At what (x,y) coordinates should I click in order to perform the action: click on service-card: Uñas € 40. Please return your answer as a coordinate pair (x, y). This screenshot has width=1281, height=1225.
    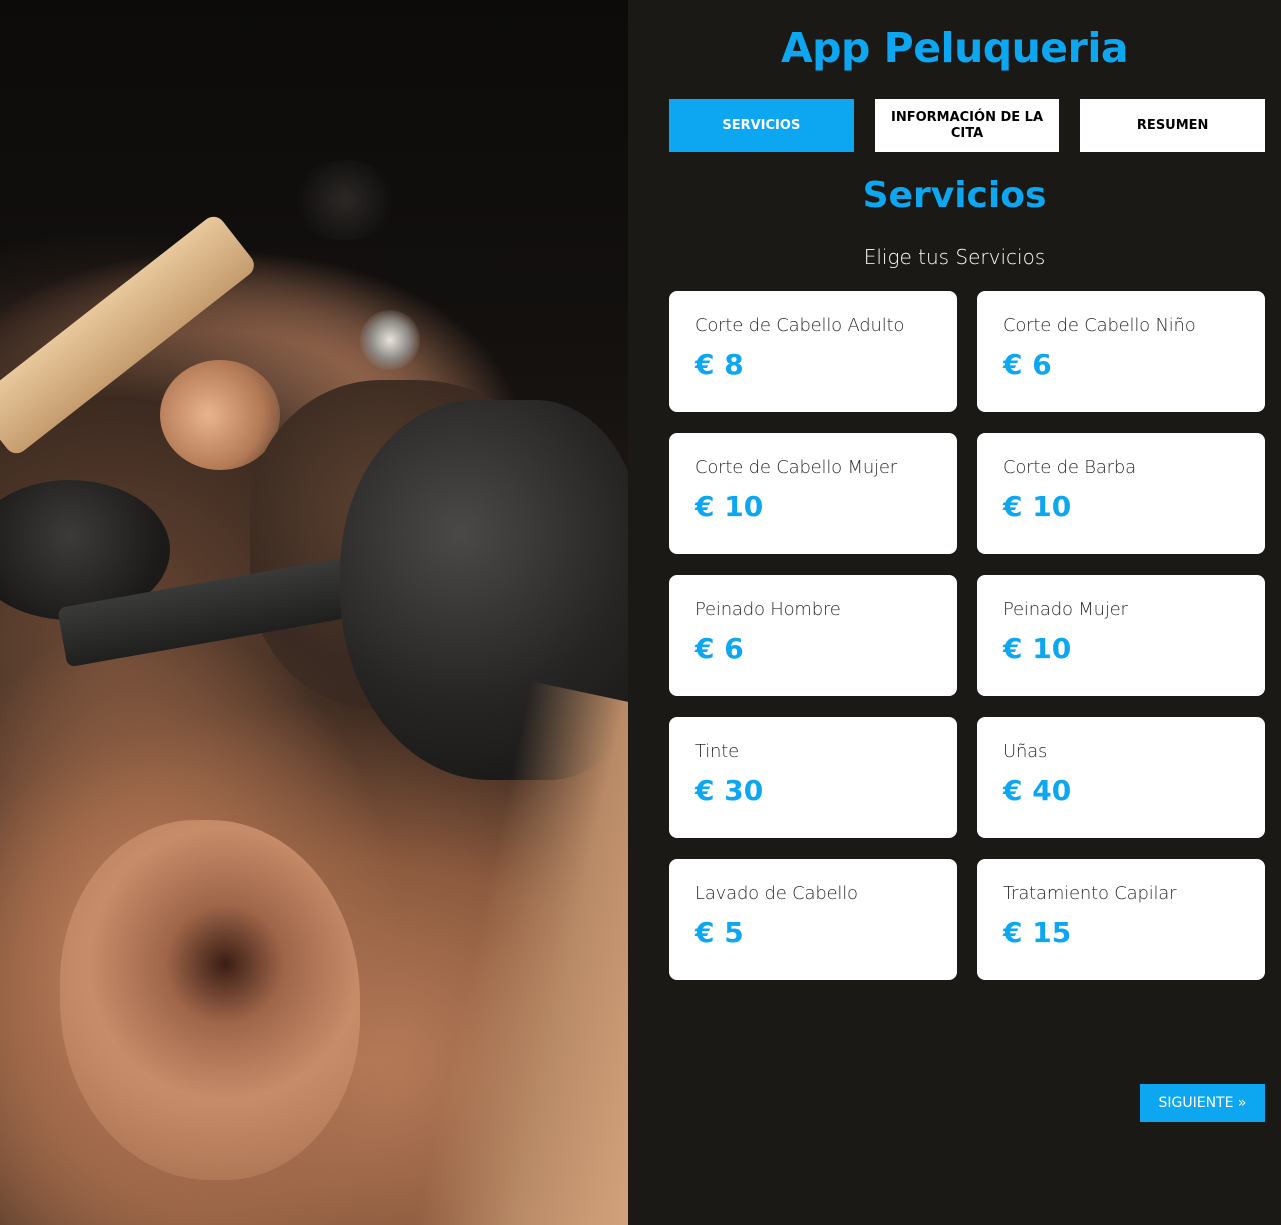
    Looking at the image, I should click on (1121, 777).